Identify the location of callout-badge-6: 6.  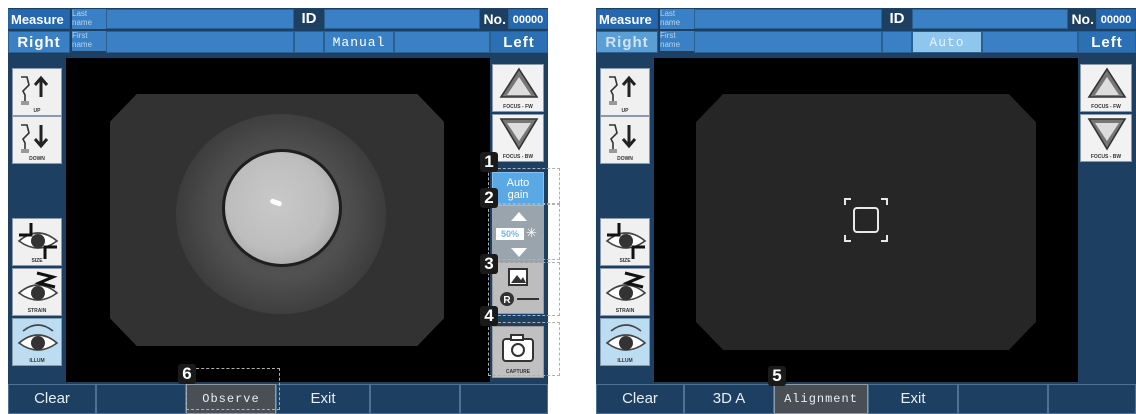
(187, 374).